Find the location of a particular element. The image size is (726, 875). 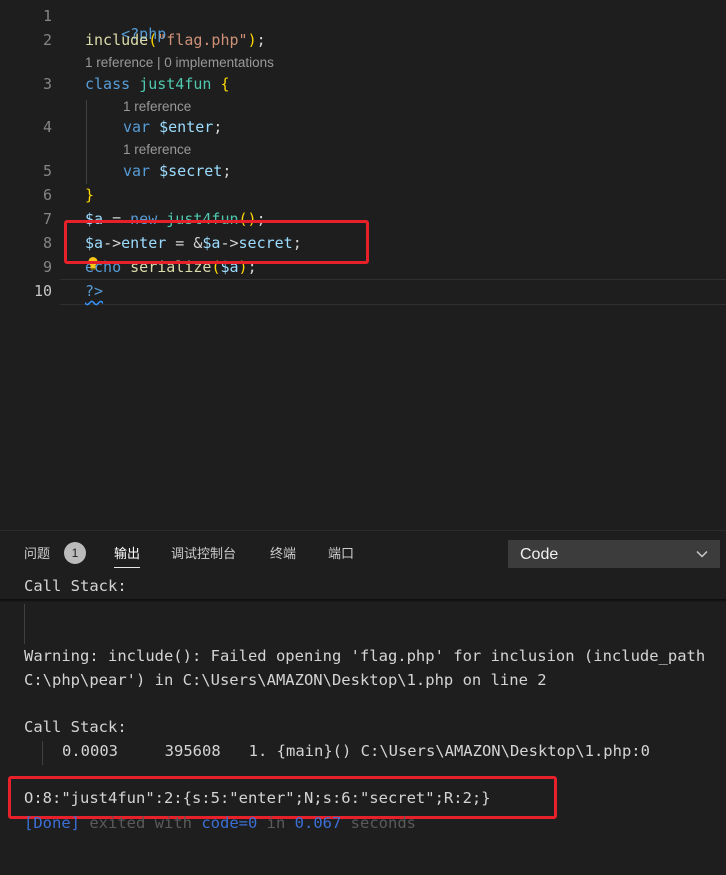

code-line-6: } is located at coordinates (89, 195).